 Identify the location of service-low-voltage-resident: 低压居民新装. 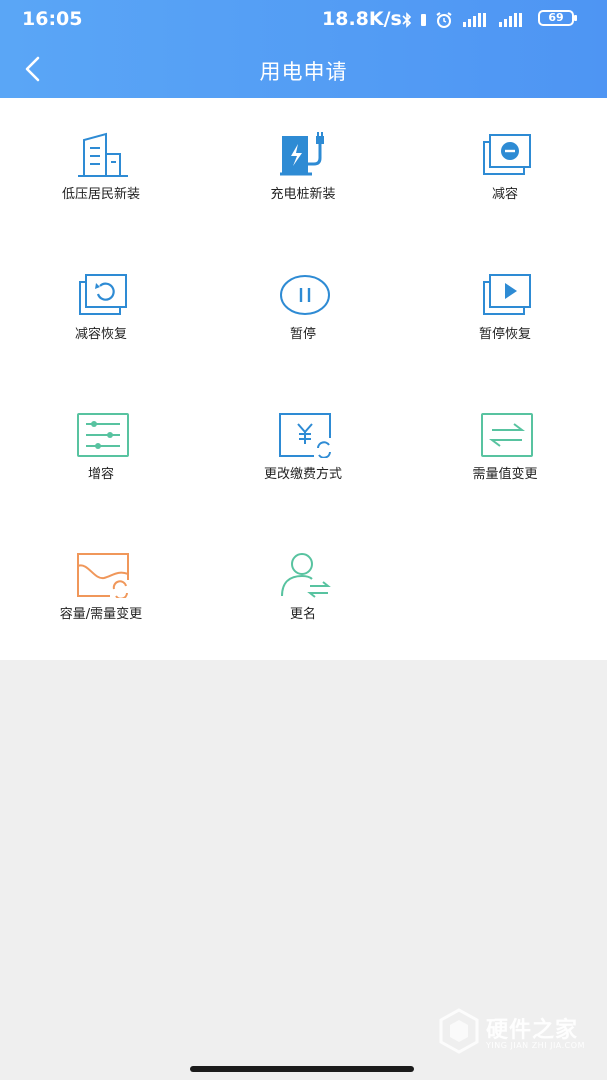
(101, 178).